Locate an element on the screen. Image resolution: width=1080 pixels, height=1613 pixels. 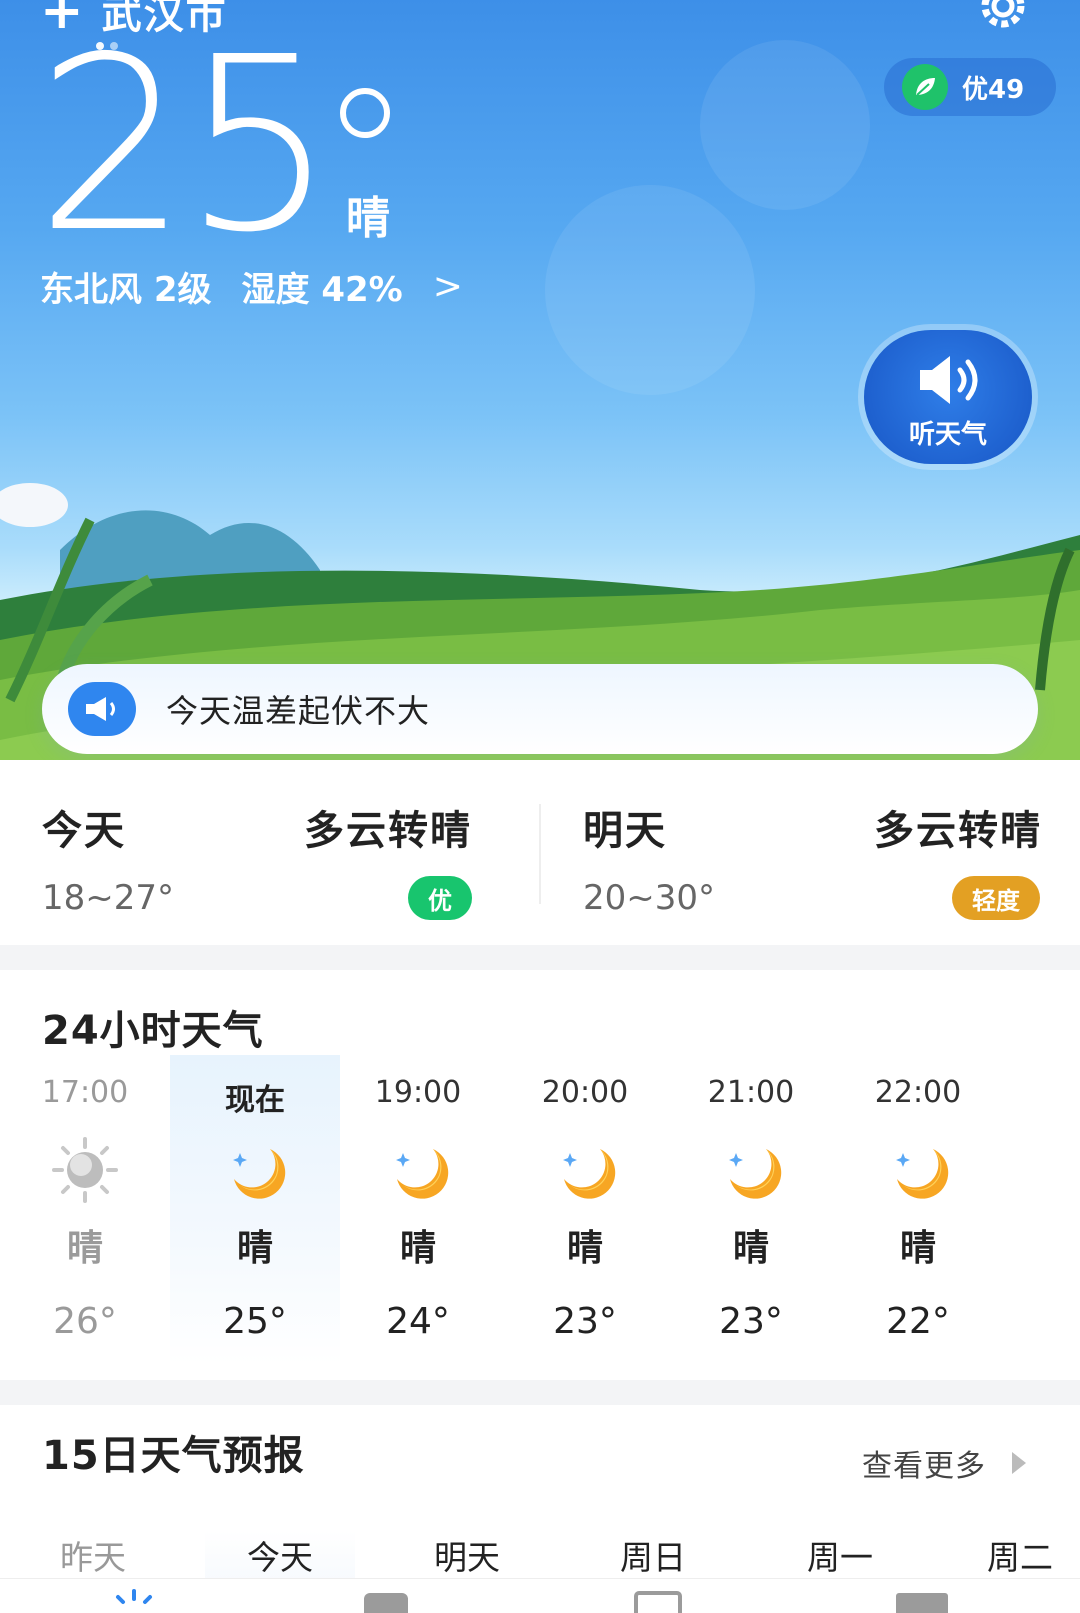
current-temperature: 25 is located at coordinates (185, 145).